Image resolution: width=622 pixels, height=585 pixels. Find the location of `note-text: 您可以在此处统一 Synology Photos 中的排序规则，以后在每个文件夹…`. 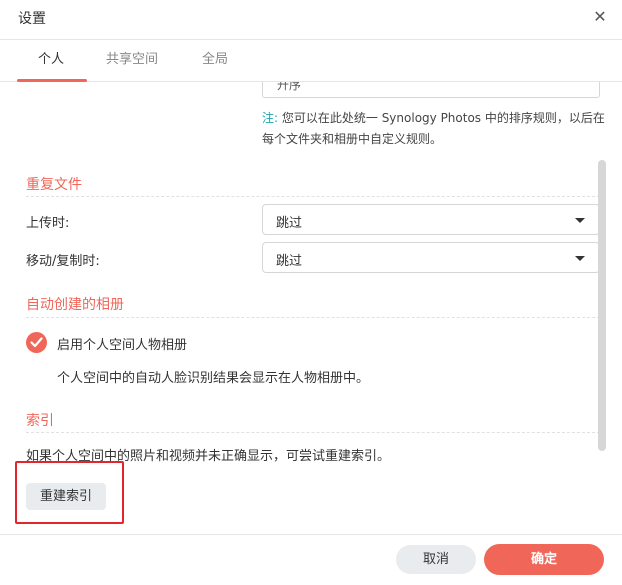

note-text: 您可以在此处统一 Synology Photos 中的排序规则，以后在每个文件夹… is located at coordinates (433, 128).